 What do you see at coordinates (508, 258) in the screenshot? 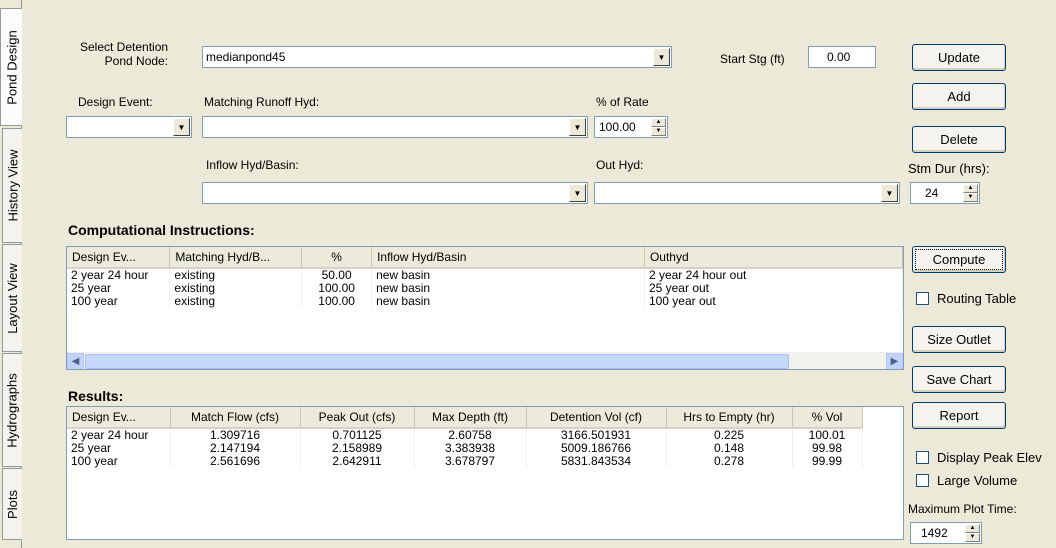
I see `column-header: Inflow Hyd/Basin` at bounding box center [508, 258].